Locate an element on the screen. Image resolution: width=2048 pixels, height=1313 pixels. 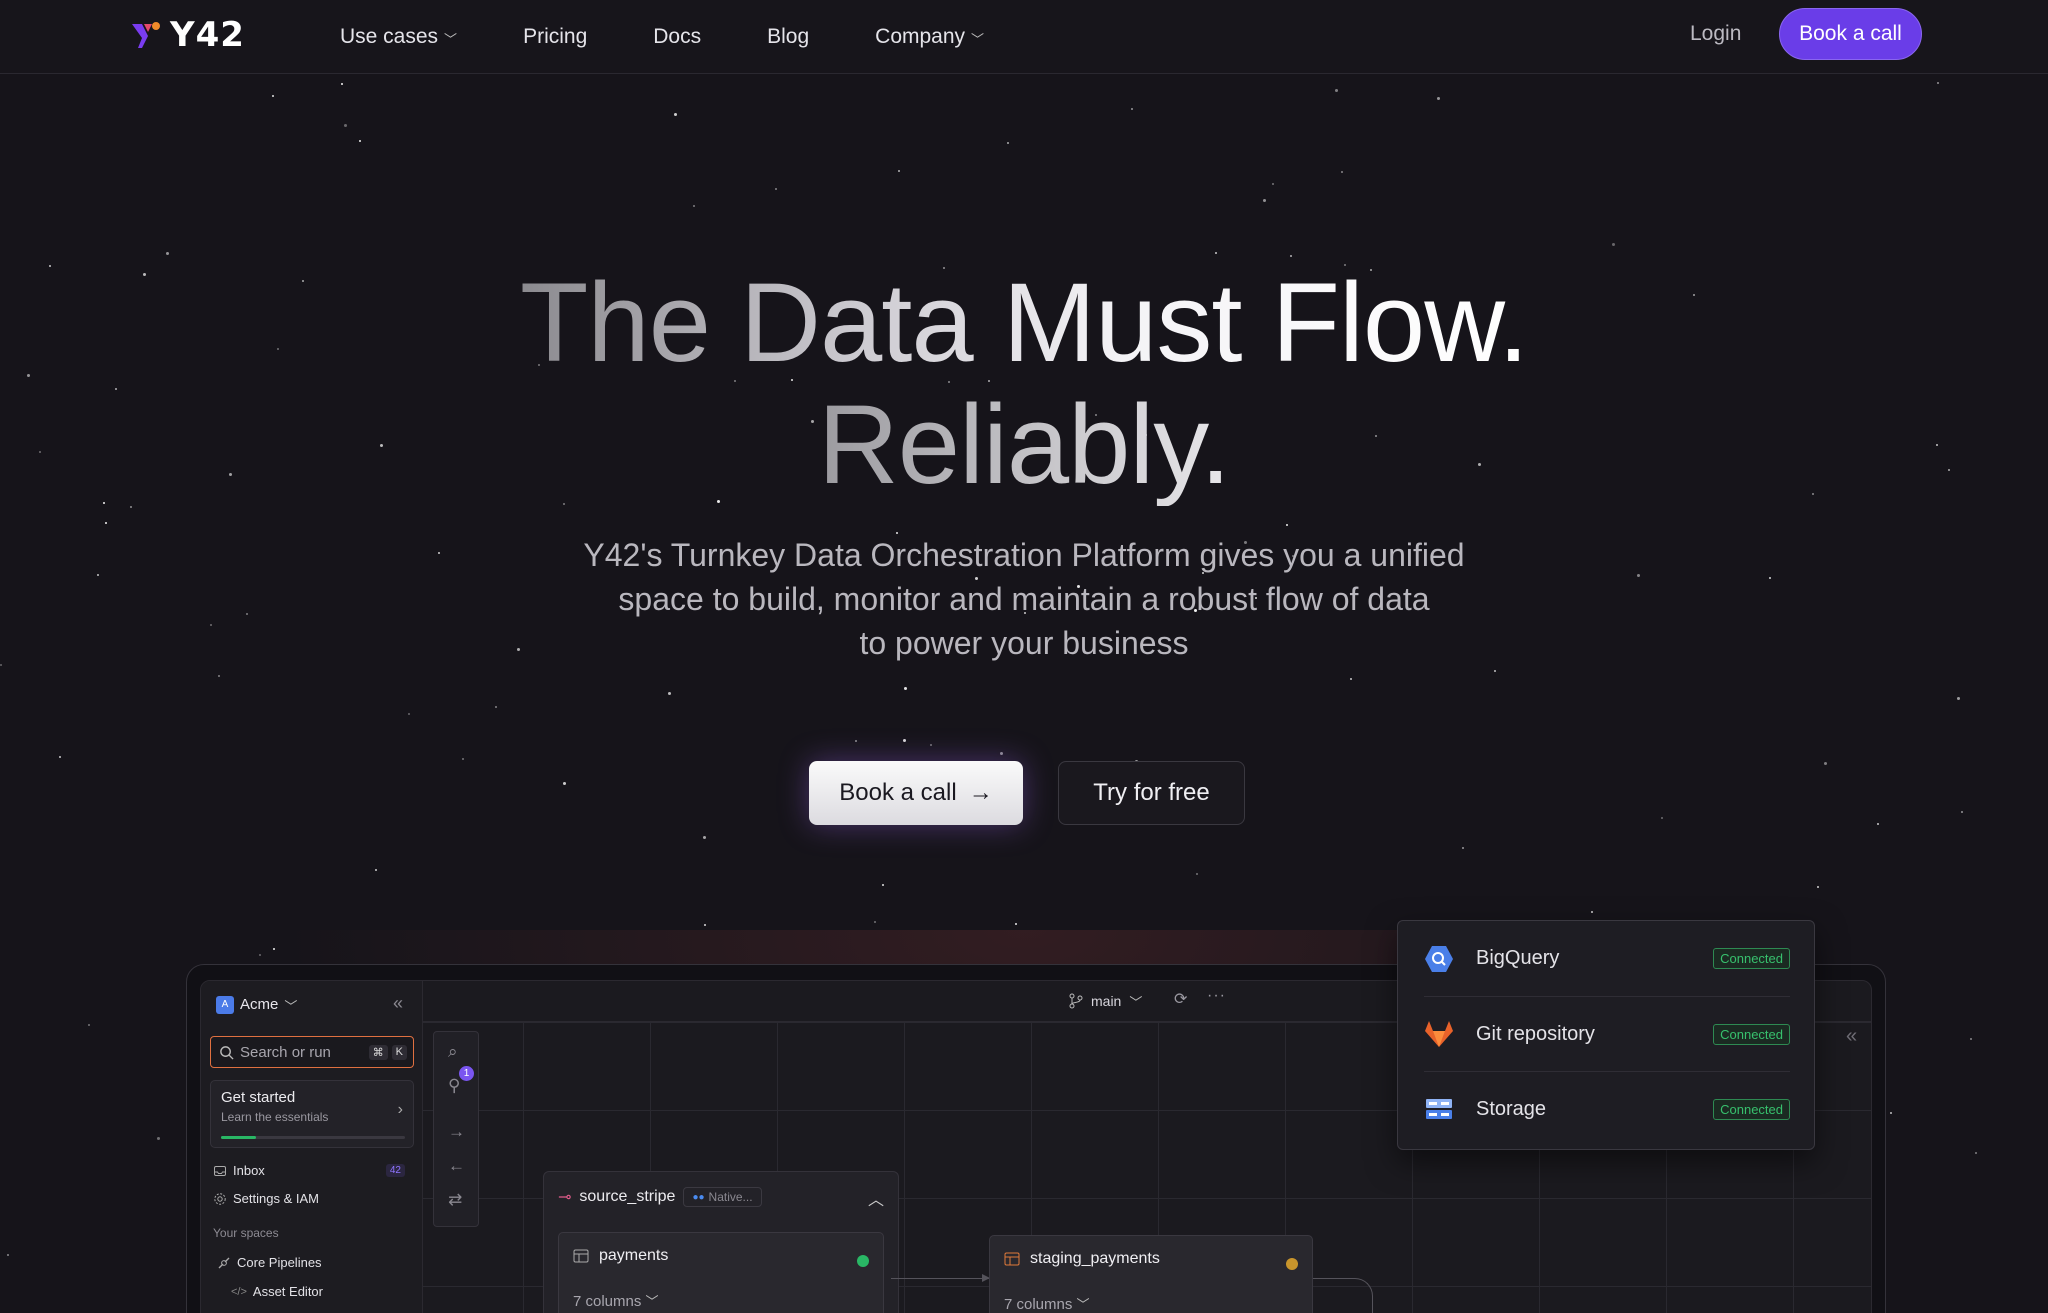
command-key: ⌘ is located at coordinates (378, 1052).